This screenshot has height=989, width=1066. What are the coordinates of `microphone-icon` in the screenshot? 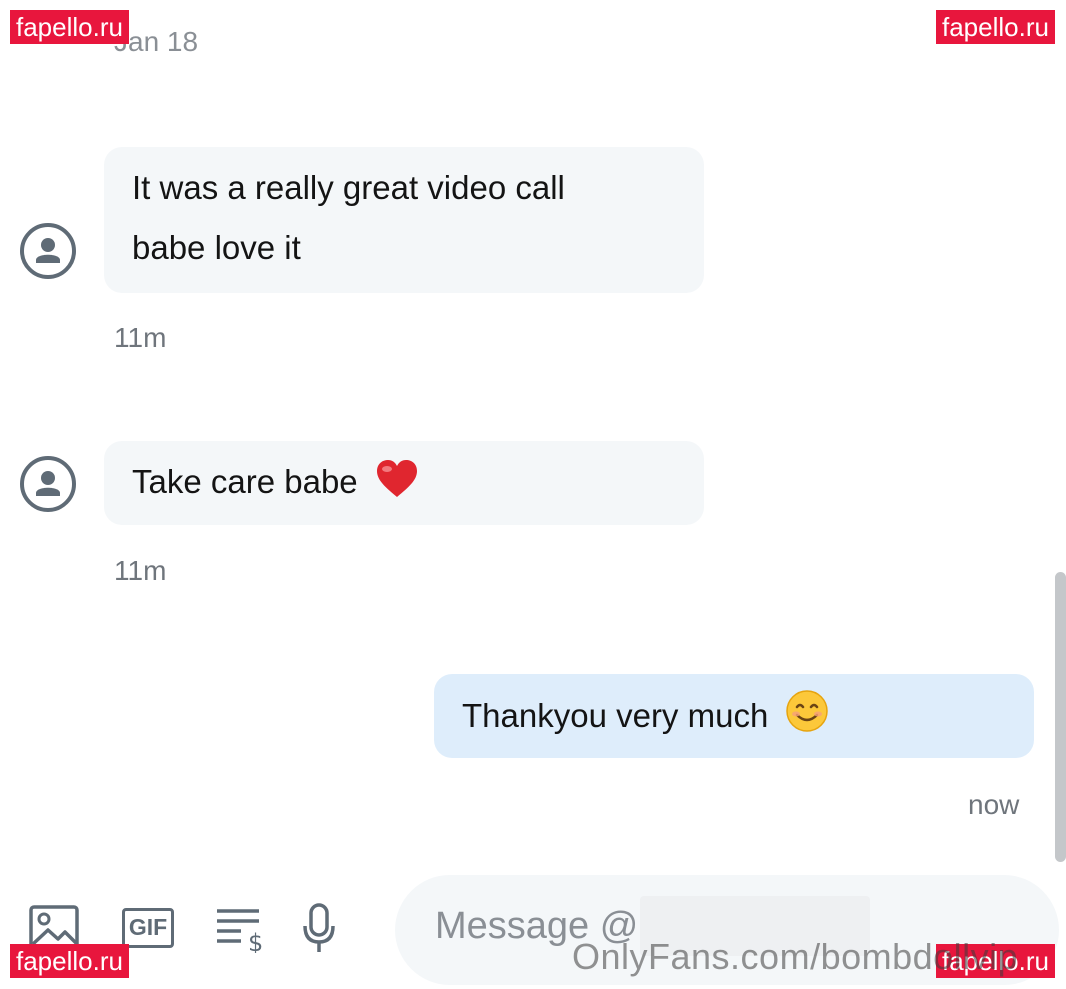 It's located at (319, 928).